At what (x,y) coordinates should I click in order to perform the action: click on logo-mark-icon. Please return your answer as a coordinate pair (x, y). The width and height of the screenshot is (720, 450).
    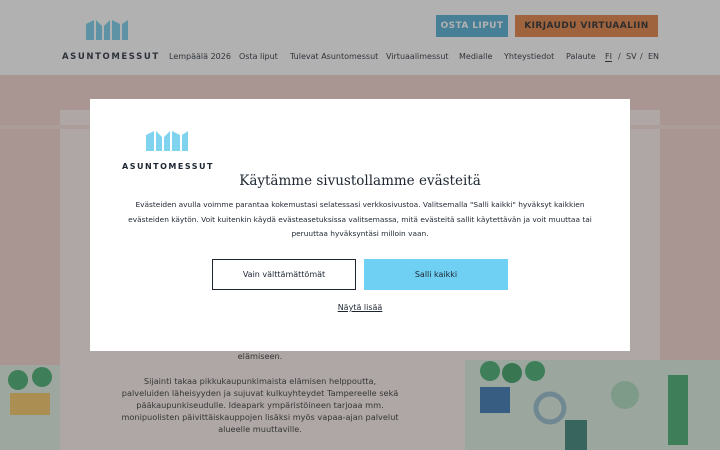
    Looking at the image, I should click on (167, 141).